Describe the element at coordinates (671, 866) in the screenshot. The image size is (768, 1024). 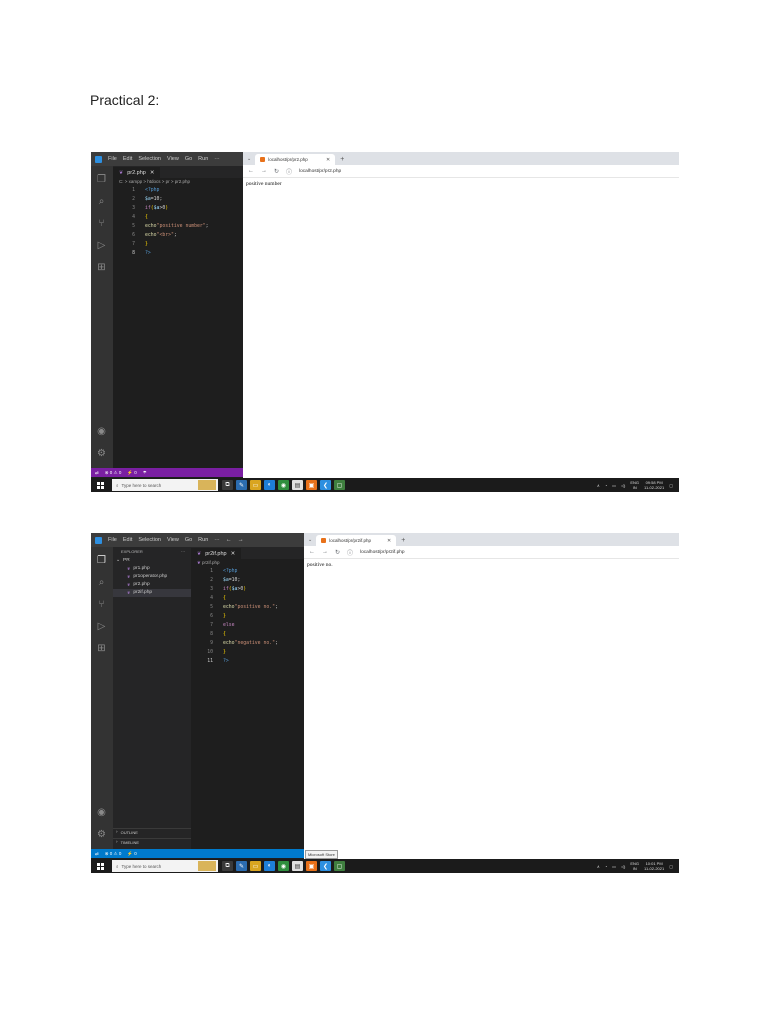
I see `notification-icon: ▢` at that location.